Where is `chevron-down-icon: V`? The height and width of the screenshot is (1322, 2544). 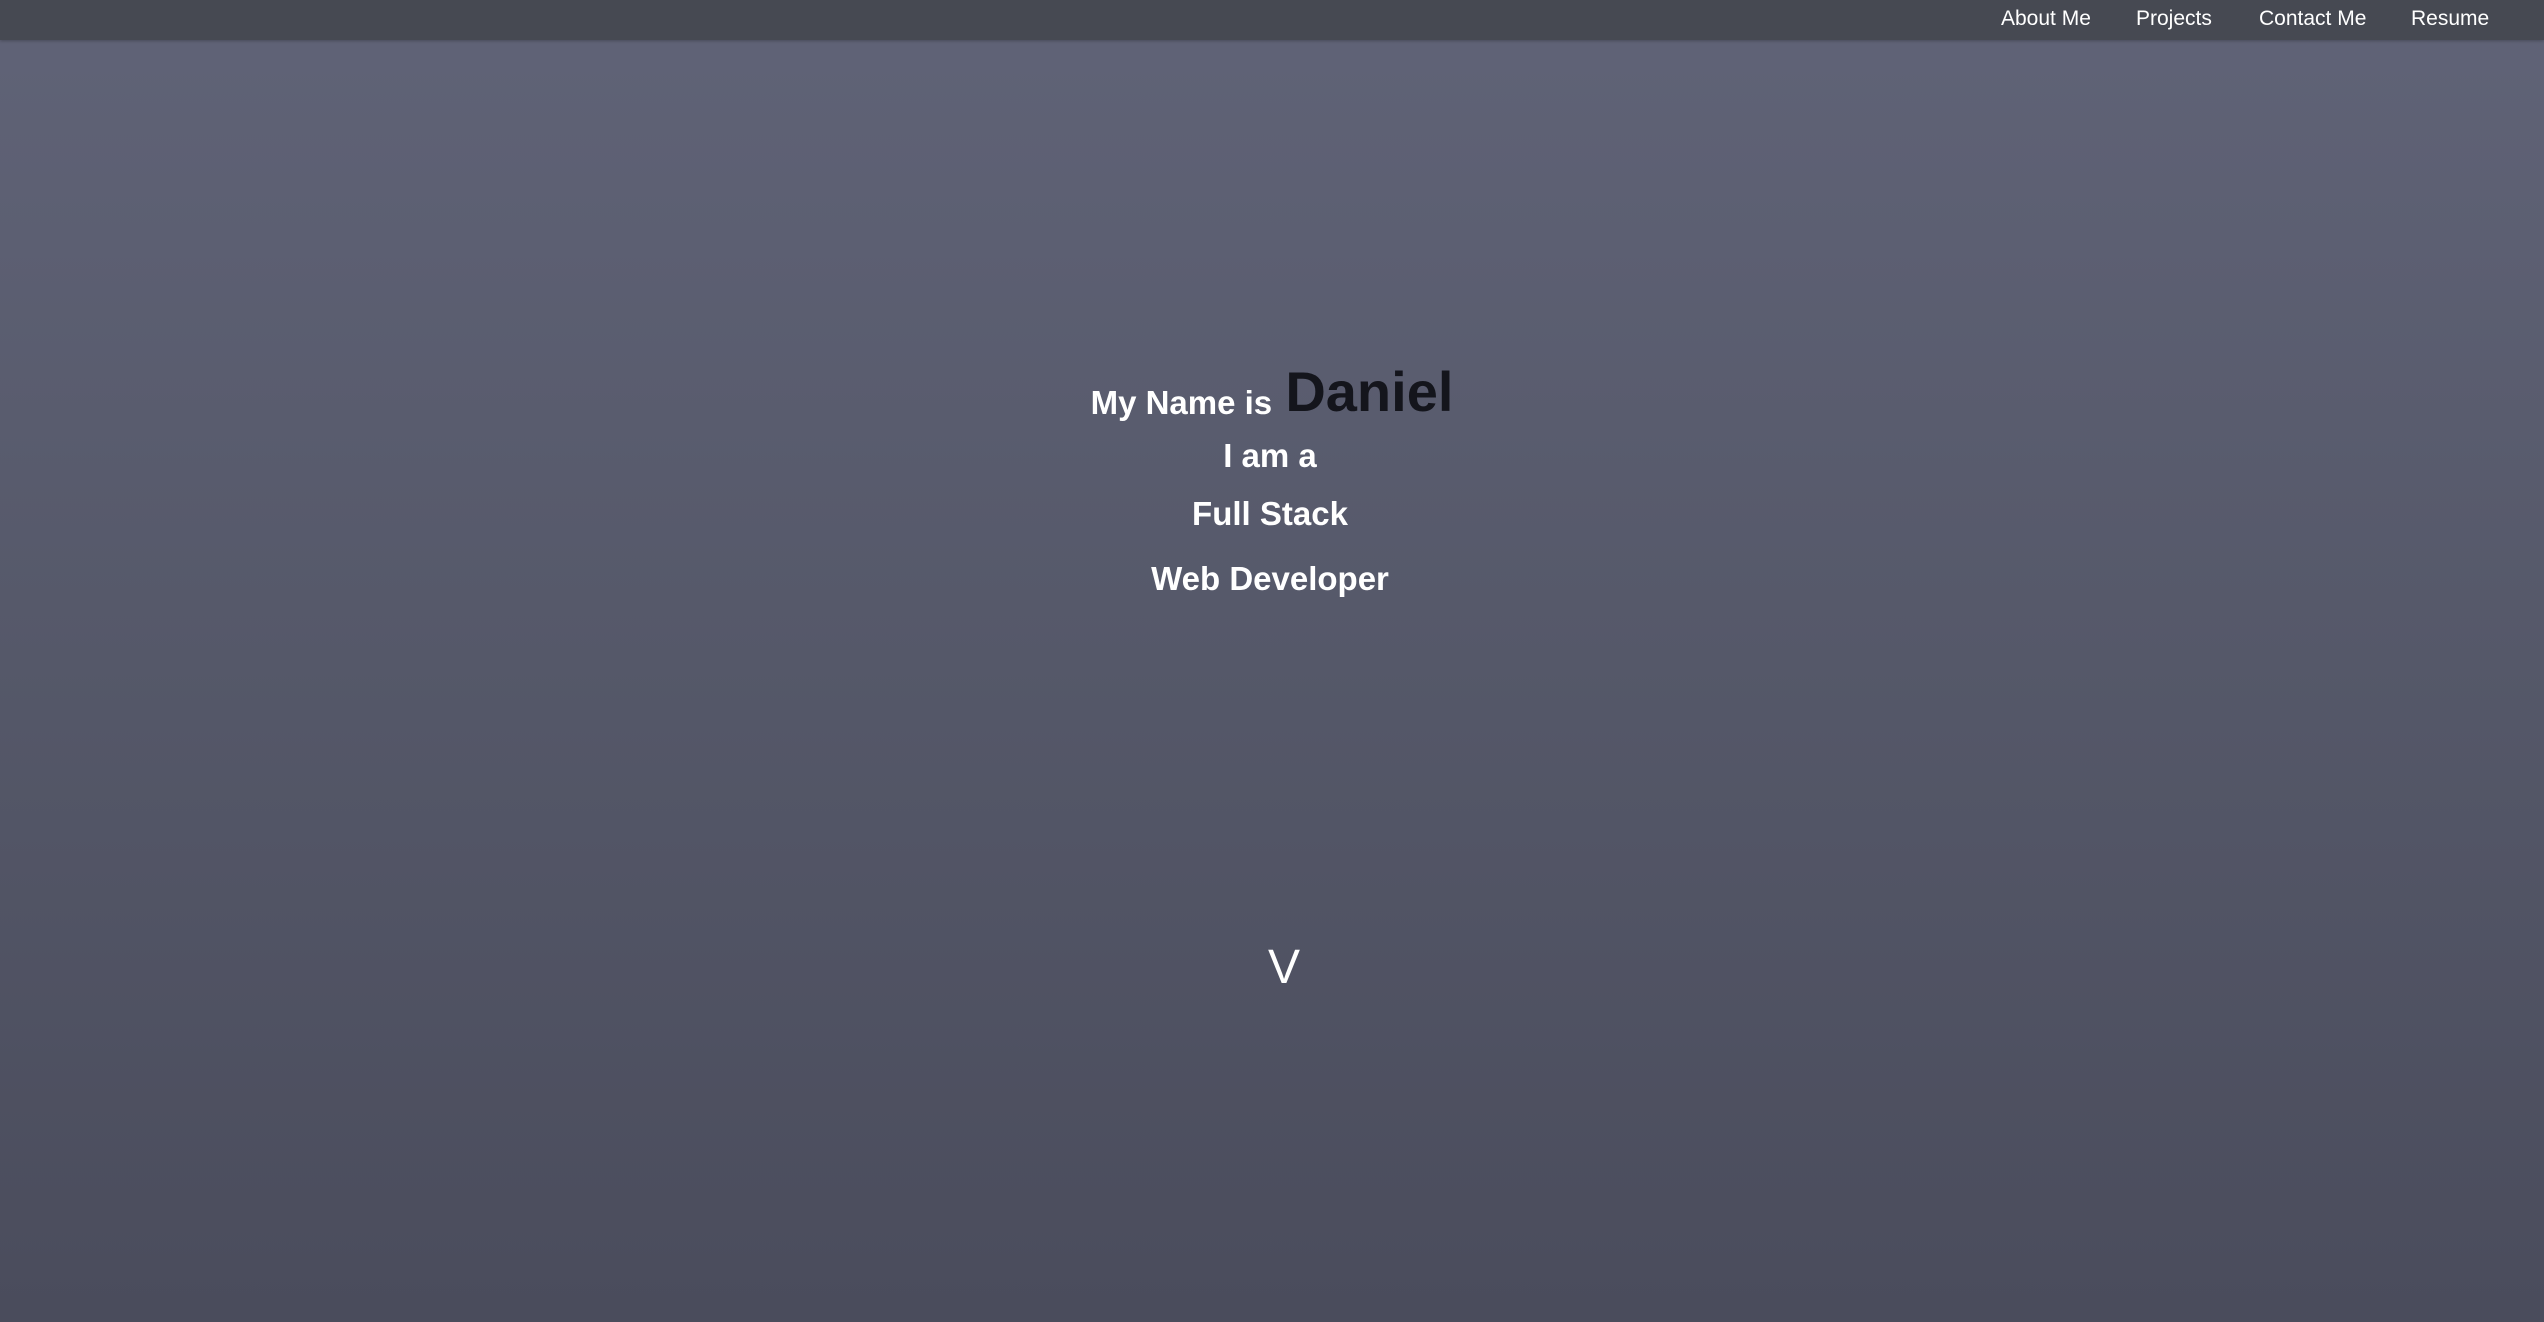
chevron-down-icon: V is located at coordinates (1284, 967).